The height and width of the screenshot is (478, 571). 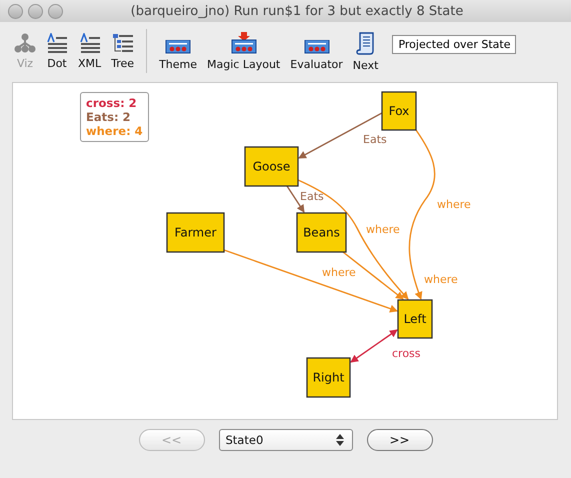 What do you see at coordinates (415, 319) in the screenshot?
I see `graph-node: Left` at bounding box center [415, 319].